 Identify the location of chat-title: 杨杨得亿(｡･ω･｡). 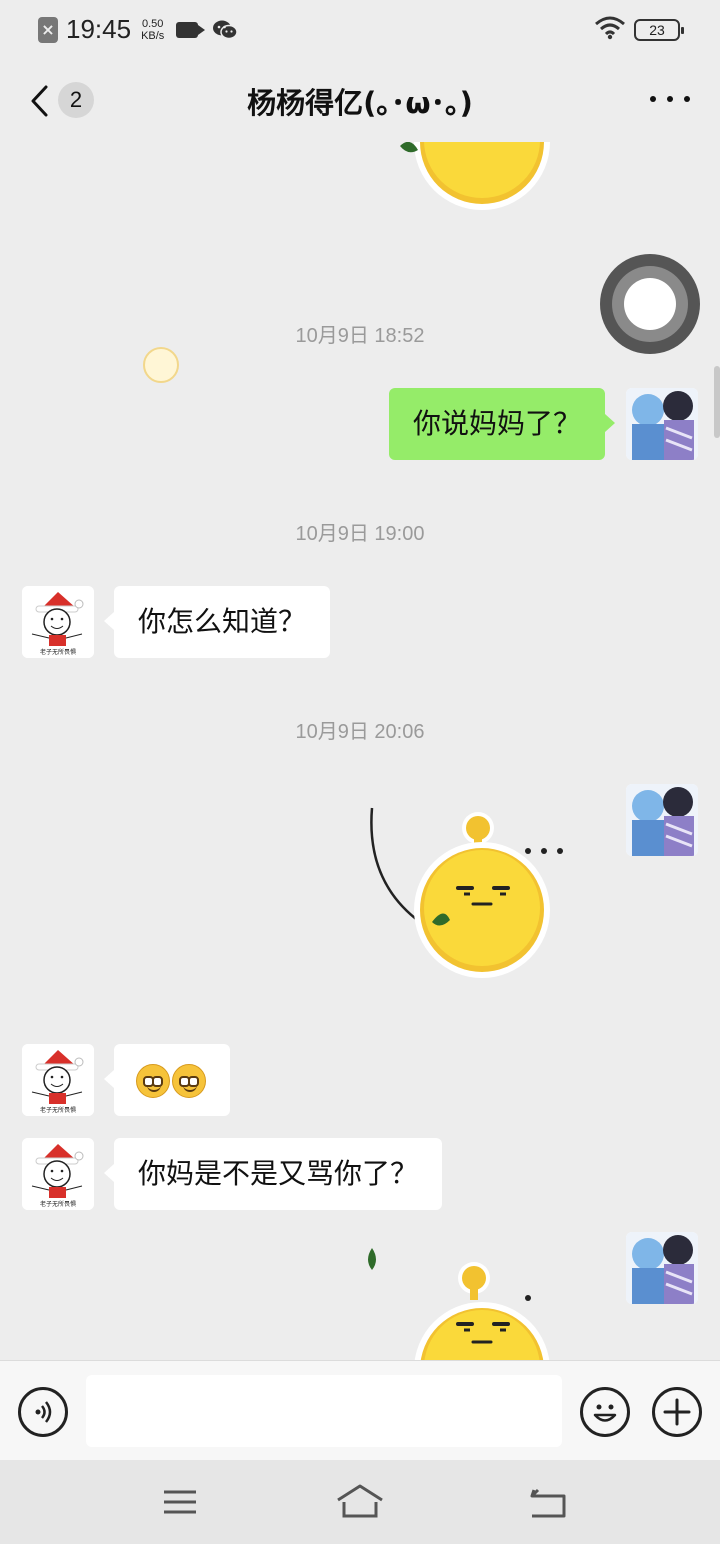
(360, 103).